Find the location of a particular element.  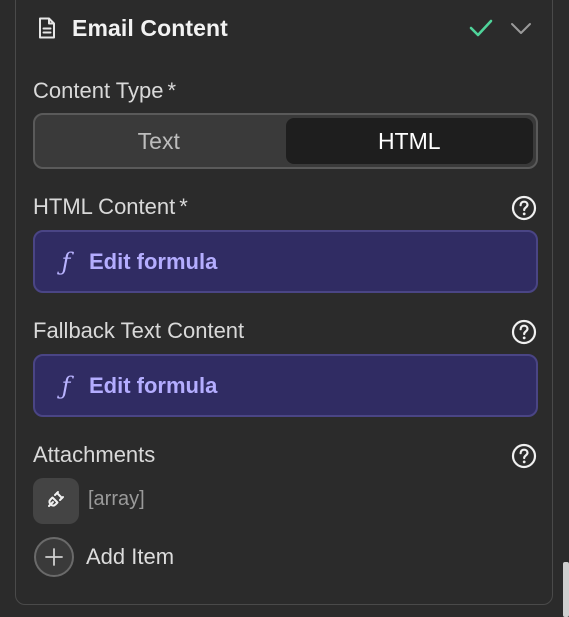

plug-icon is located at coordinates (56, 501).